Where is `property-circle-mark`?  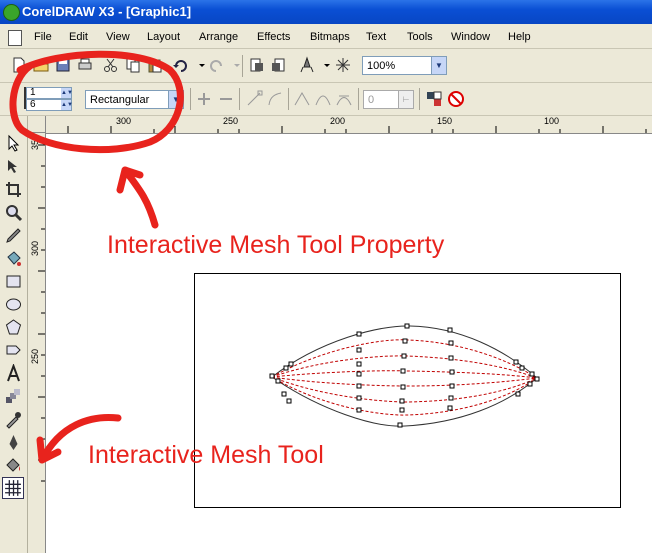 property-circle-mark is located at coordinates (96, 102).